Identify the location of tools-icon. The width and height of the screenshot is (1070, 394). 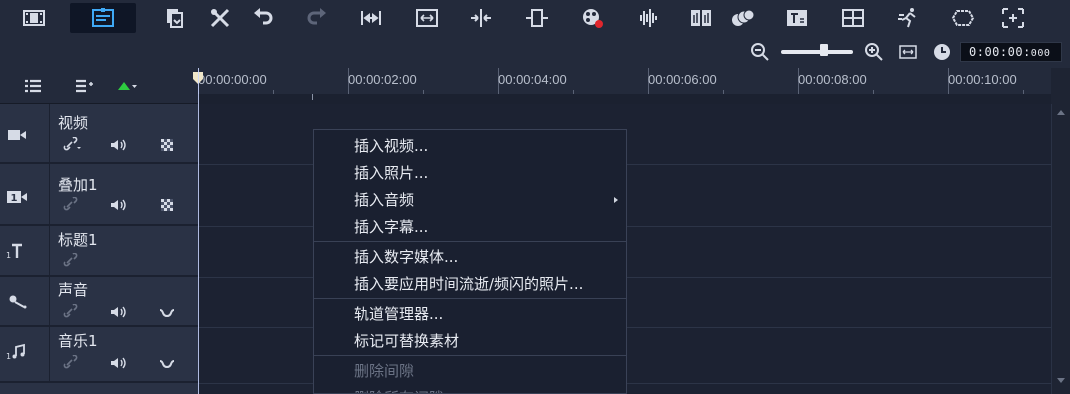
(220, 18).